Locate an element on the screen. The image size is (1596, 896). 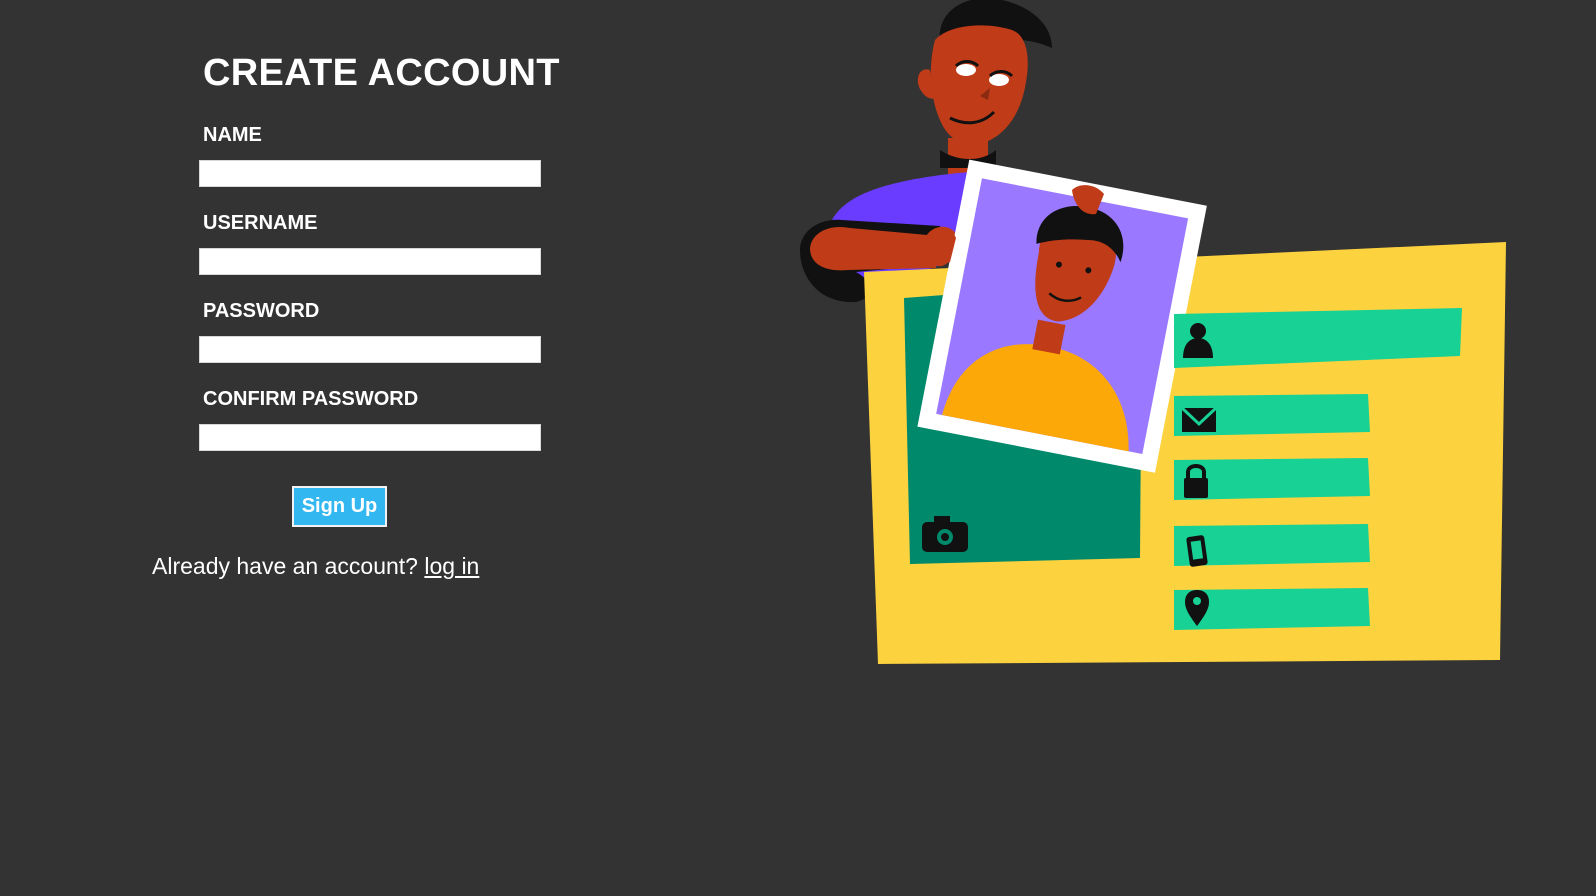
name-field is located at coordinates (370, 173).